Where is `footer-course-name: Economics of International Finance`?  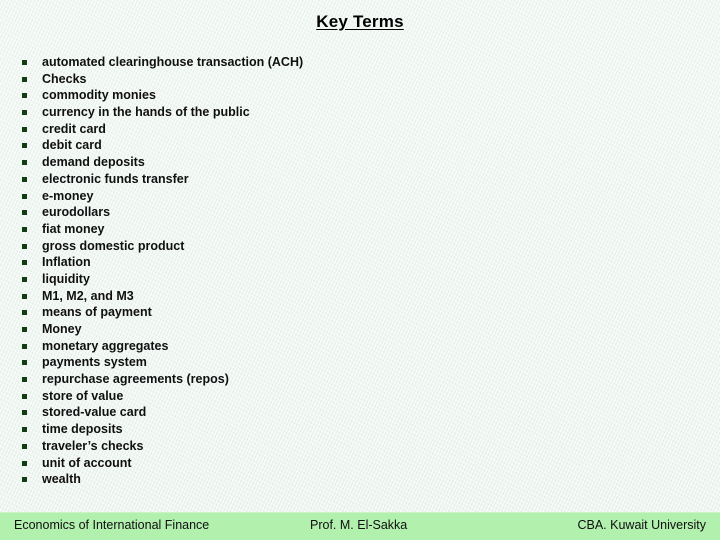
footer-course-name: Economics of International Finance is located at coordinates (112, 525).